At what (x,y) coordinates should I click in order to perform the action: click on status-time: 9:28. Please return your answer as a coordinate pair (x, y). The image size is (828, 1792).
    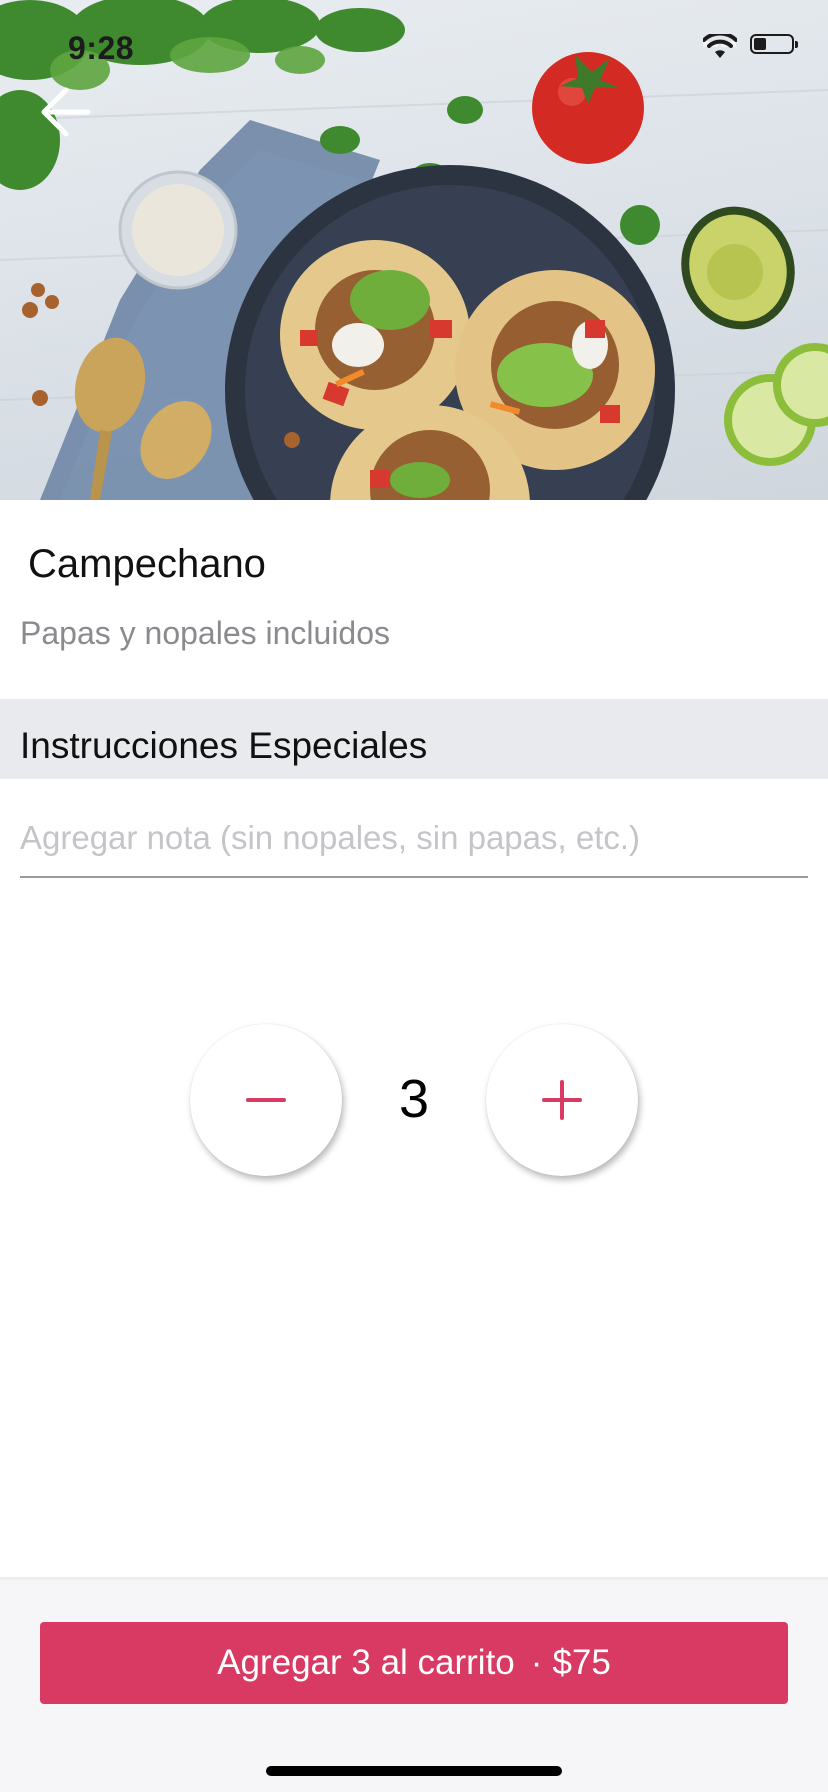
    Looking at the image, I should click on (101, 48).